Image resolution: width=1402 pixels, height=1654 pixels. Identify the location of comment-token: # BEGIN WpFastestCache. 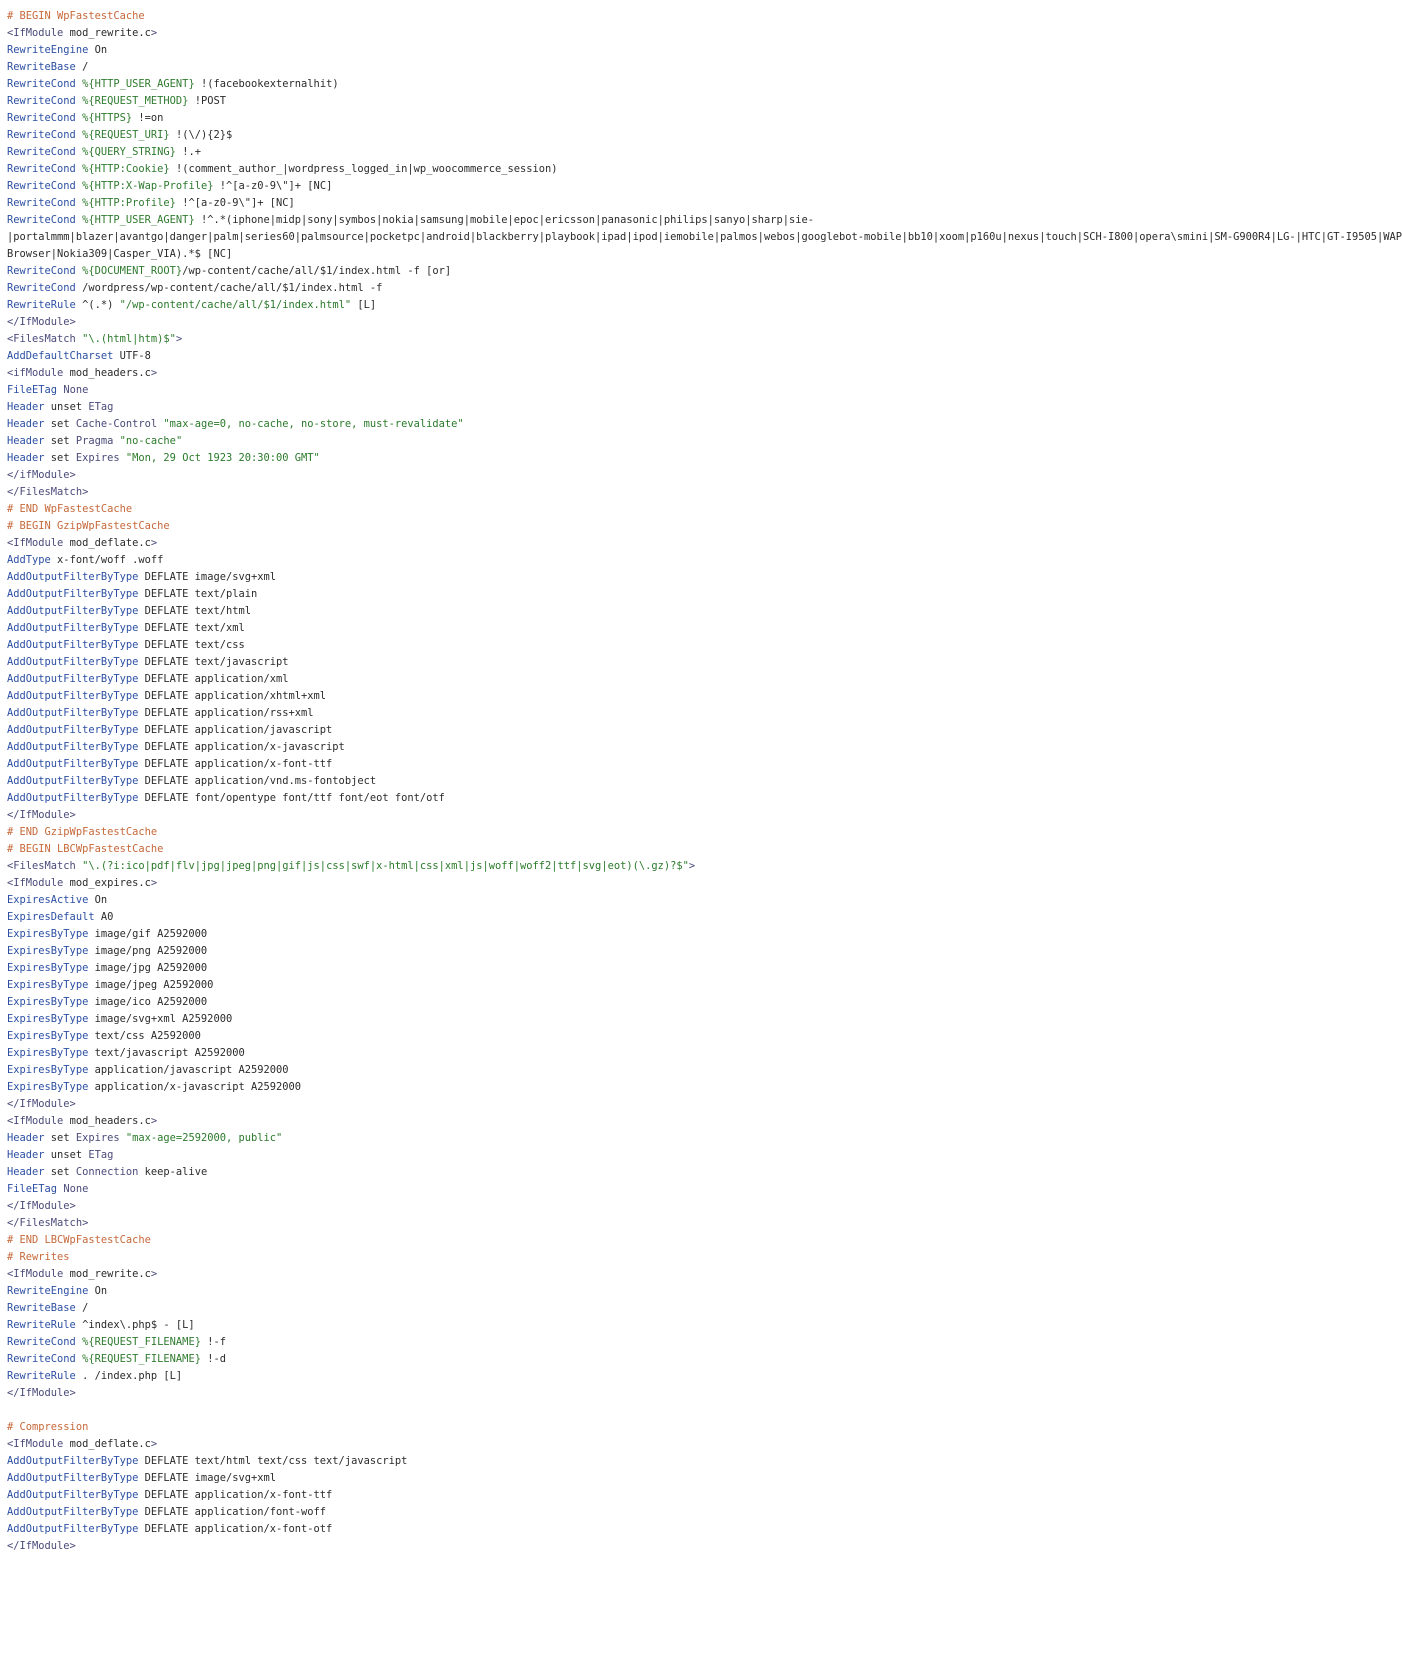
(76, 16).